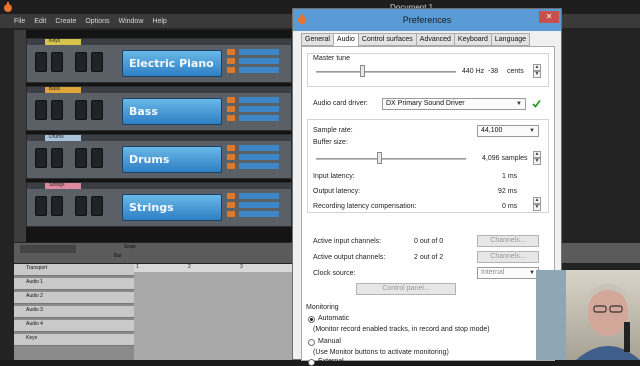 Image resolution: width=640 pixels, height=366 pixels. Describe the element at coordinates (588, 315) in the screenshot. I see `webcam-overlay` at that location.